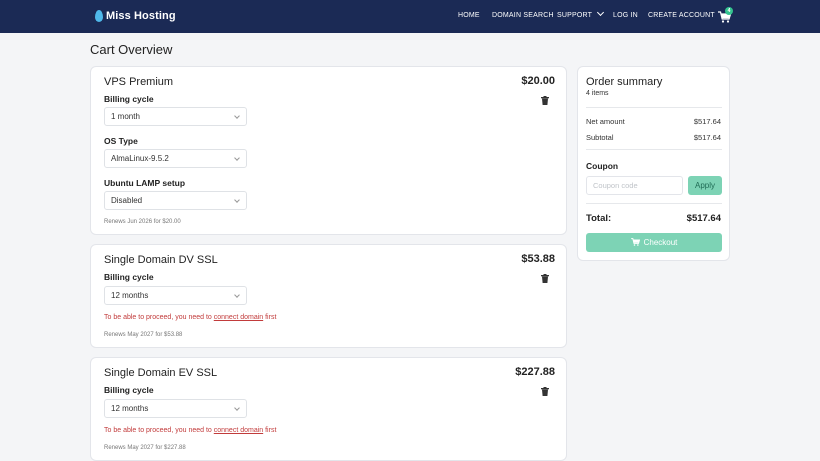 The image size is (820, 461). Describe the element at coordinates (602, 166) in the screenshot. I see `coupon-label: Coupon` at that location.